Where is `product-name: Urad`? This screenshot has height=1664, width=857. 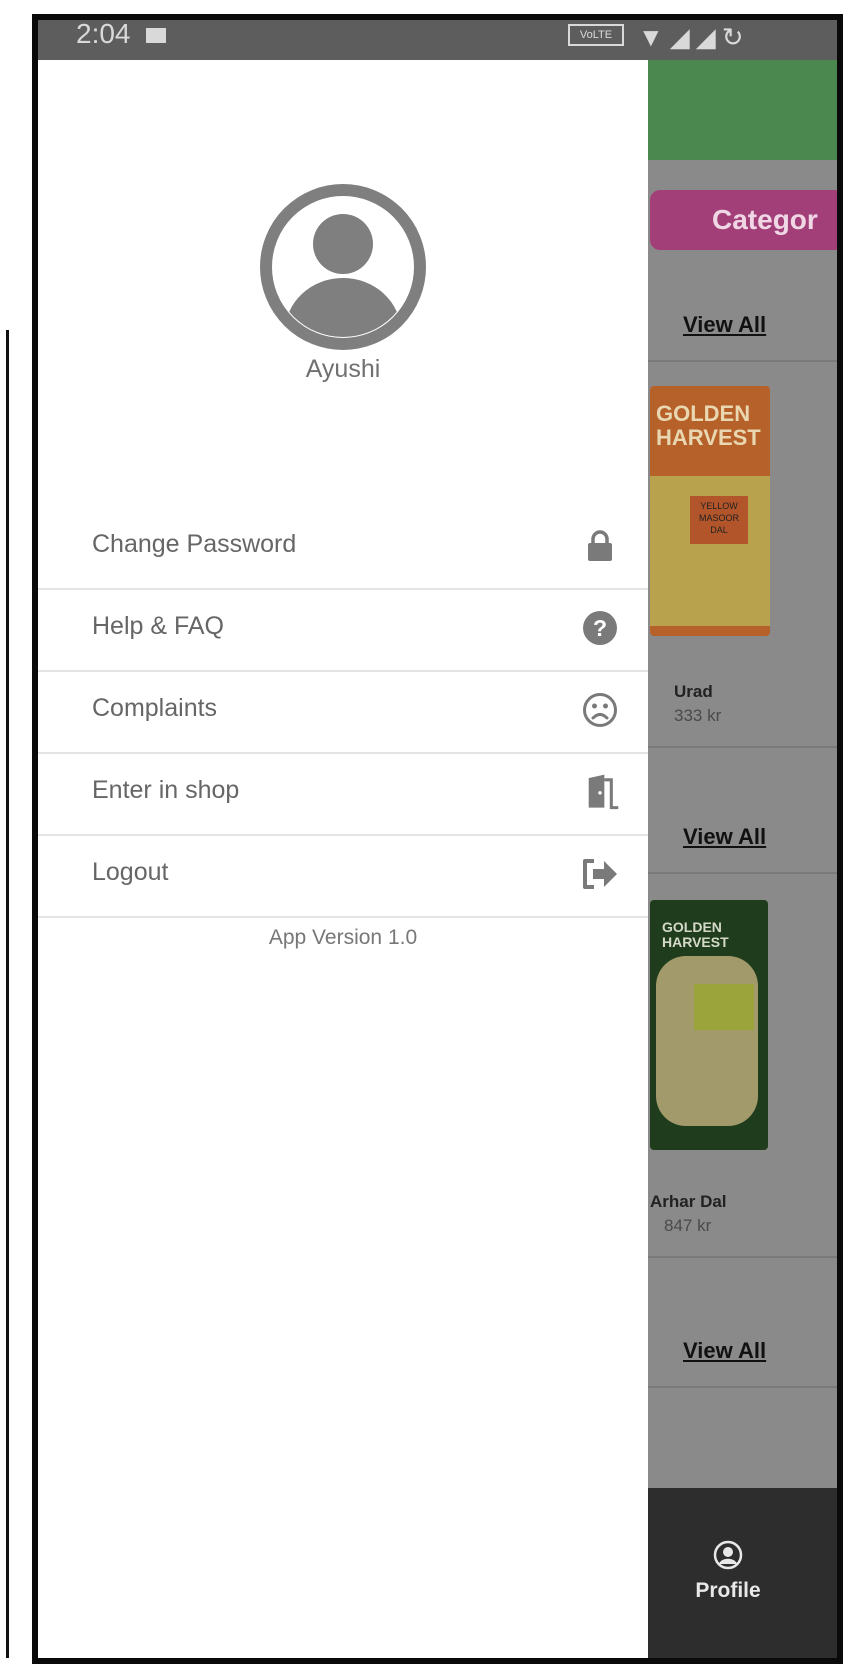 product-name: Urad is located at coordinates (693, 691).